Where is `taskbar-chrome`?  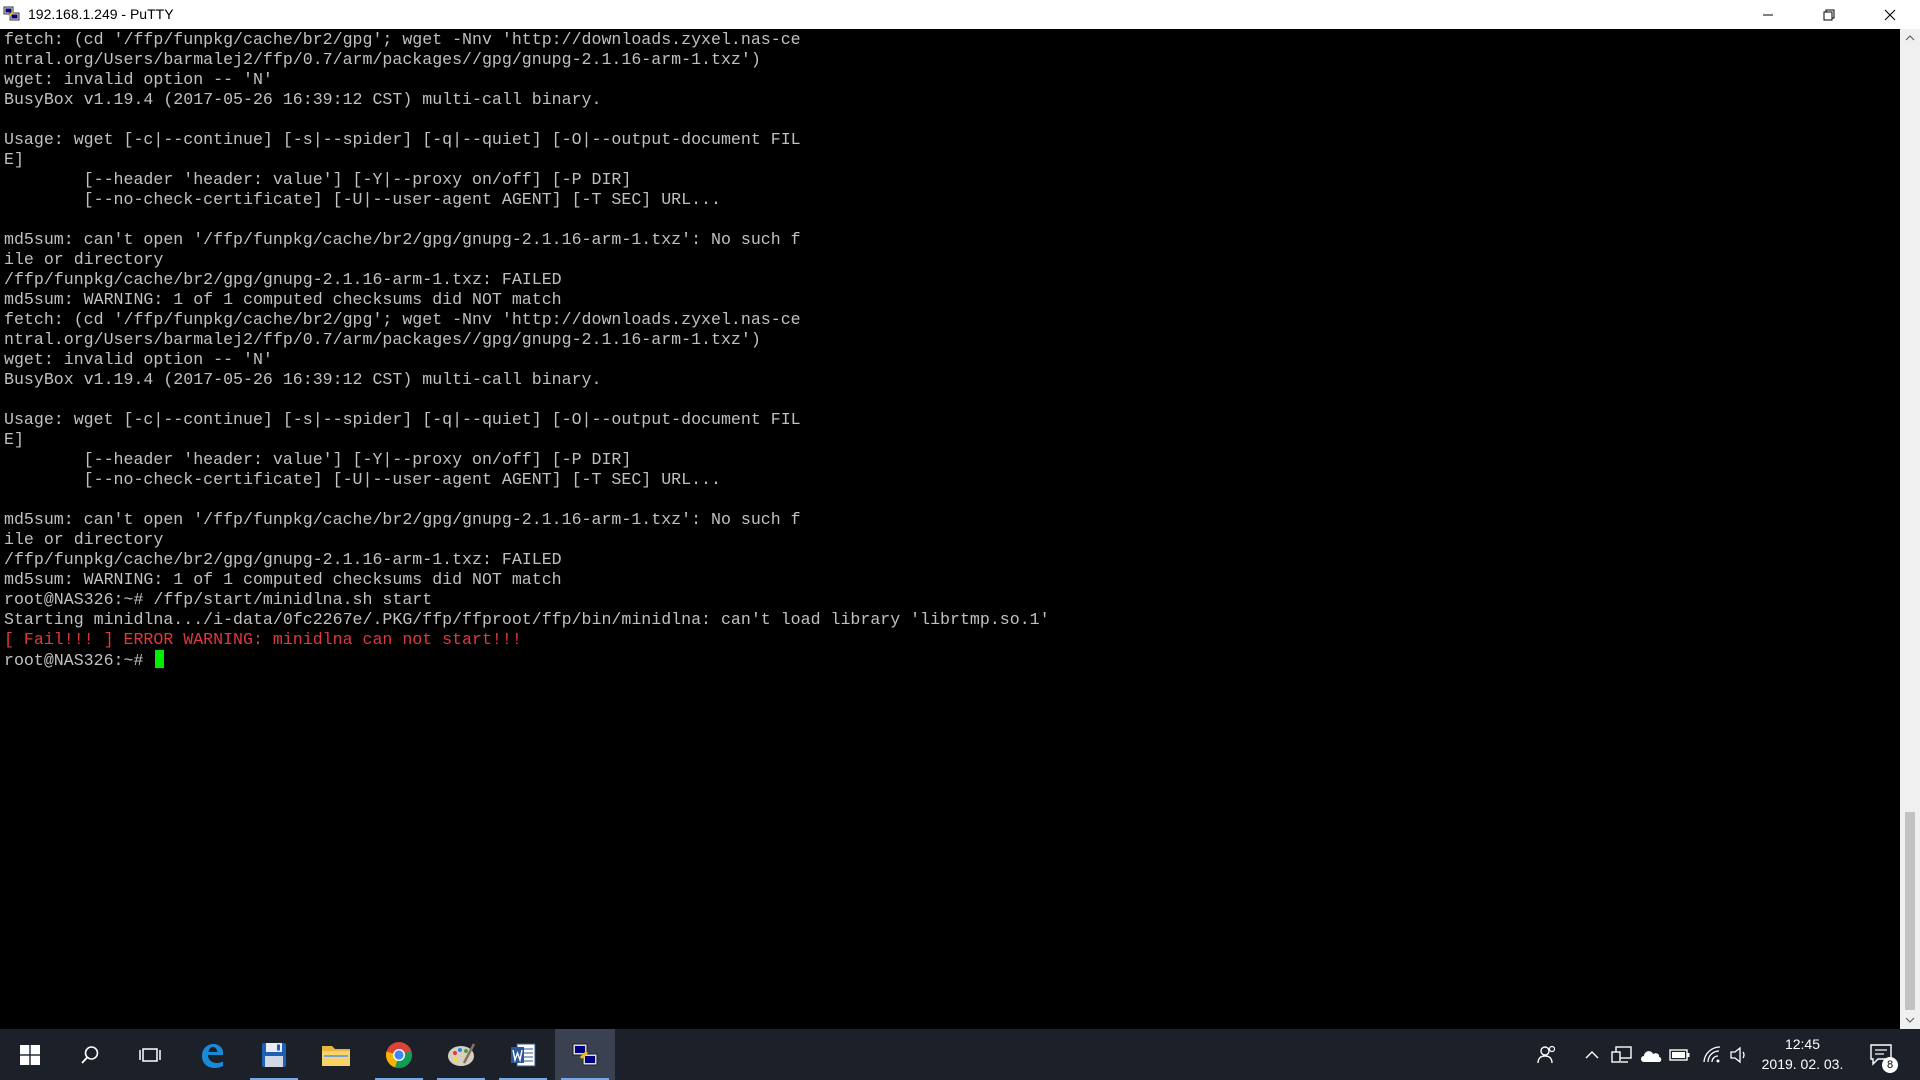 taskbar-chrome is located at coordinates (399, 1054).